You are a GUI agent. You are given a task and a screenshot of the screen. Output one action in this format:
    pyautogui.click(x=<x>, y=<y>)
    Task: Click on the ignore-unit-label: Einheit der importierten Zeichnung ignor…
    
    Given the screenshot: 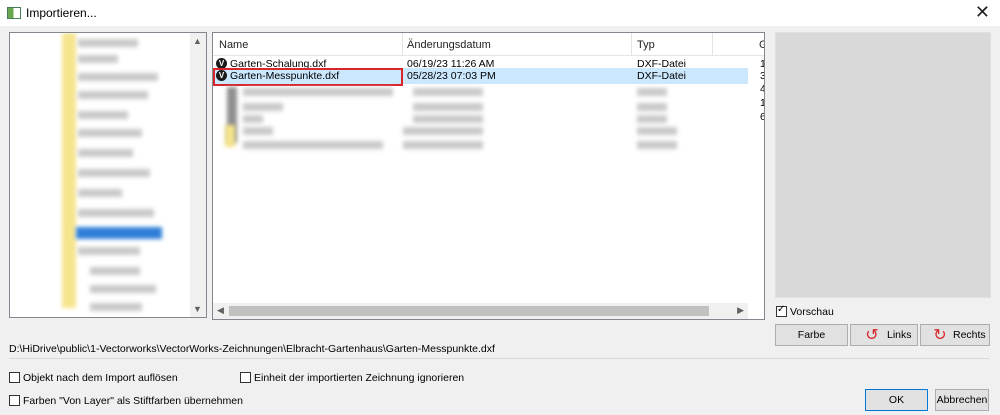 What is the action you would take?
    pyautogui.click(x=359, y=378)
    